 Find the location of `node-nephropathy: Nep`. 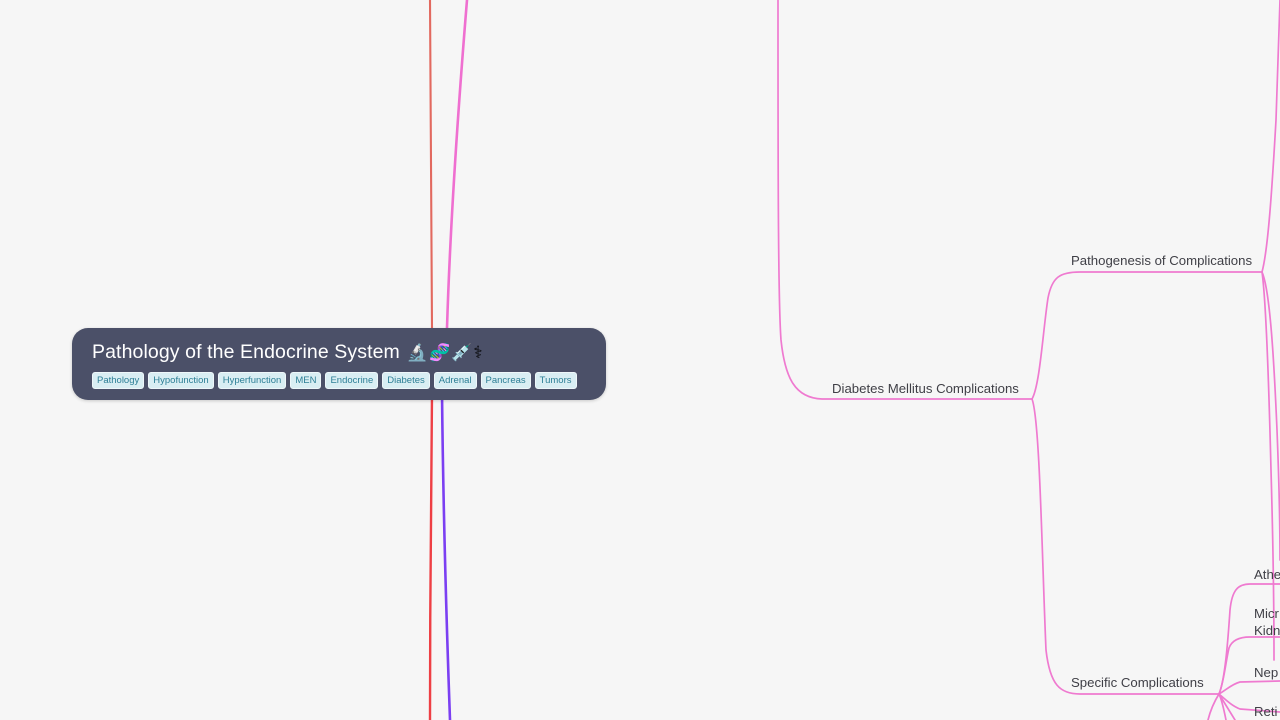

node-nephropathy: Nep is located at coordinates (1266, 672).